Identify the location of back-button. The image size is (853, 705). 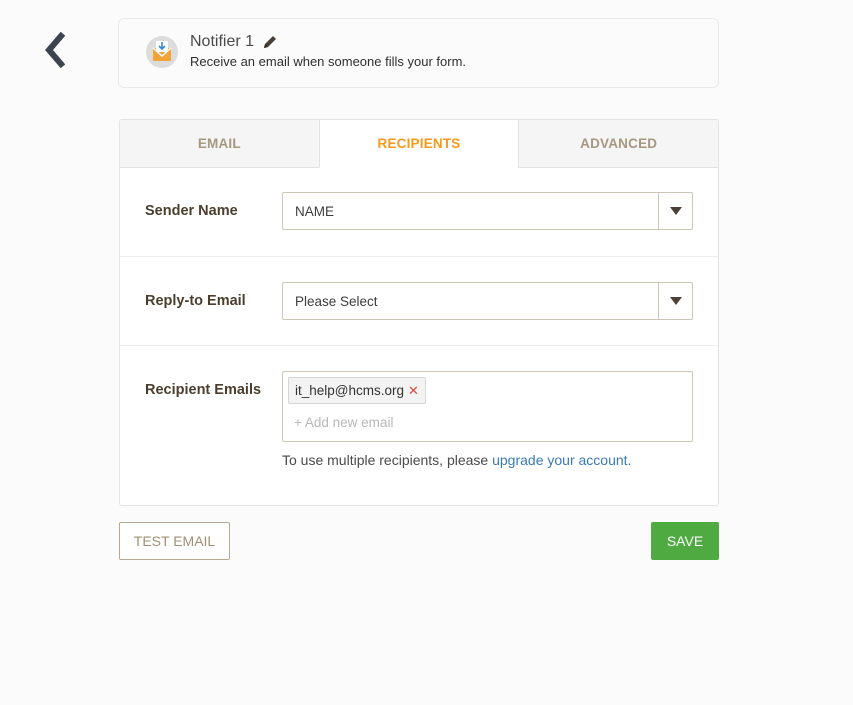
(58, 50).